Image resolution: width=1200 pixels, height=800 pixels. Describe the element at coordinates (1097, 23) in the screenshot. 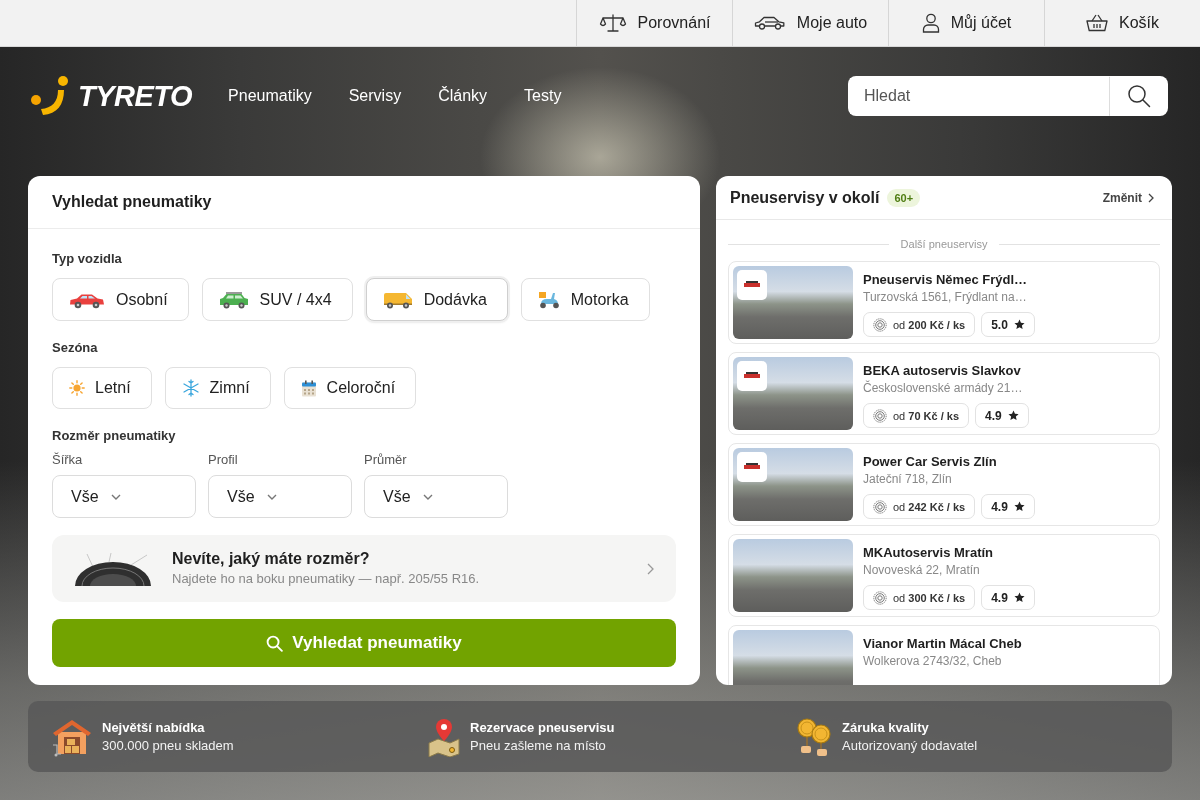

I see `basket-icon` at that location.